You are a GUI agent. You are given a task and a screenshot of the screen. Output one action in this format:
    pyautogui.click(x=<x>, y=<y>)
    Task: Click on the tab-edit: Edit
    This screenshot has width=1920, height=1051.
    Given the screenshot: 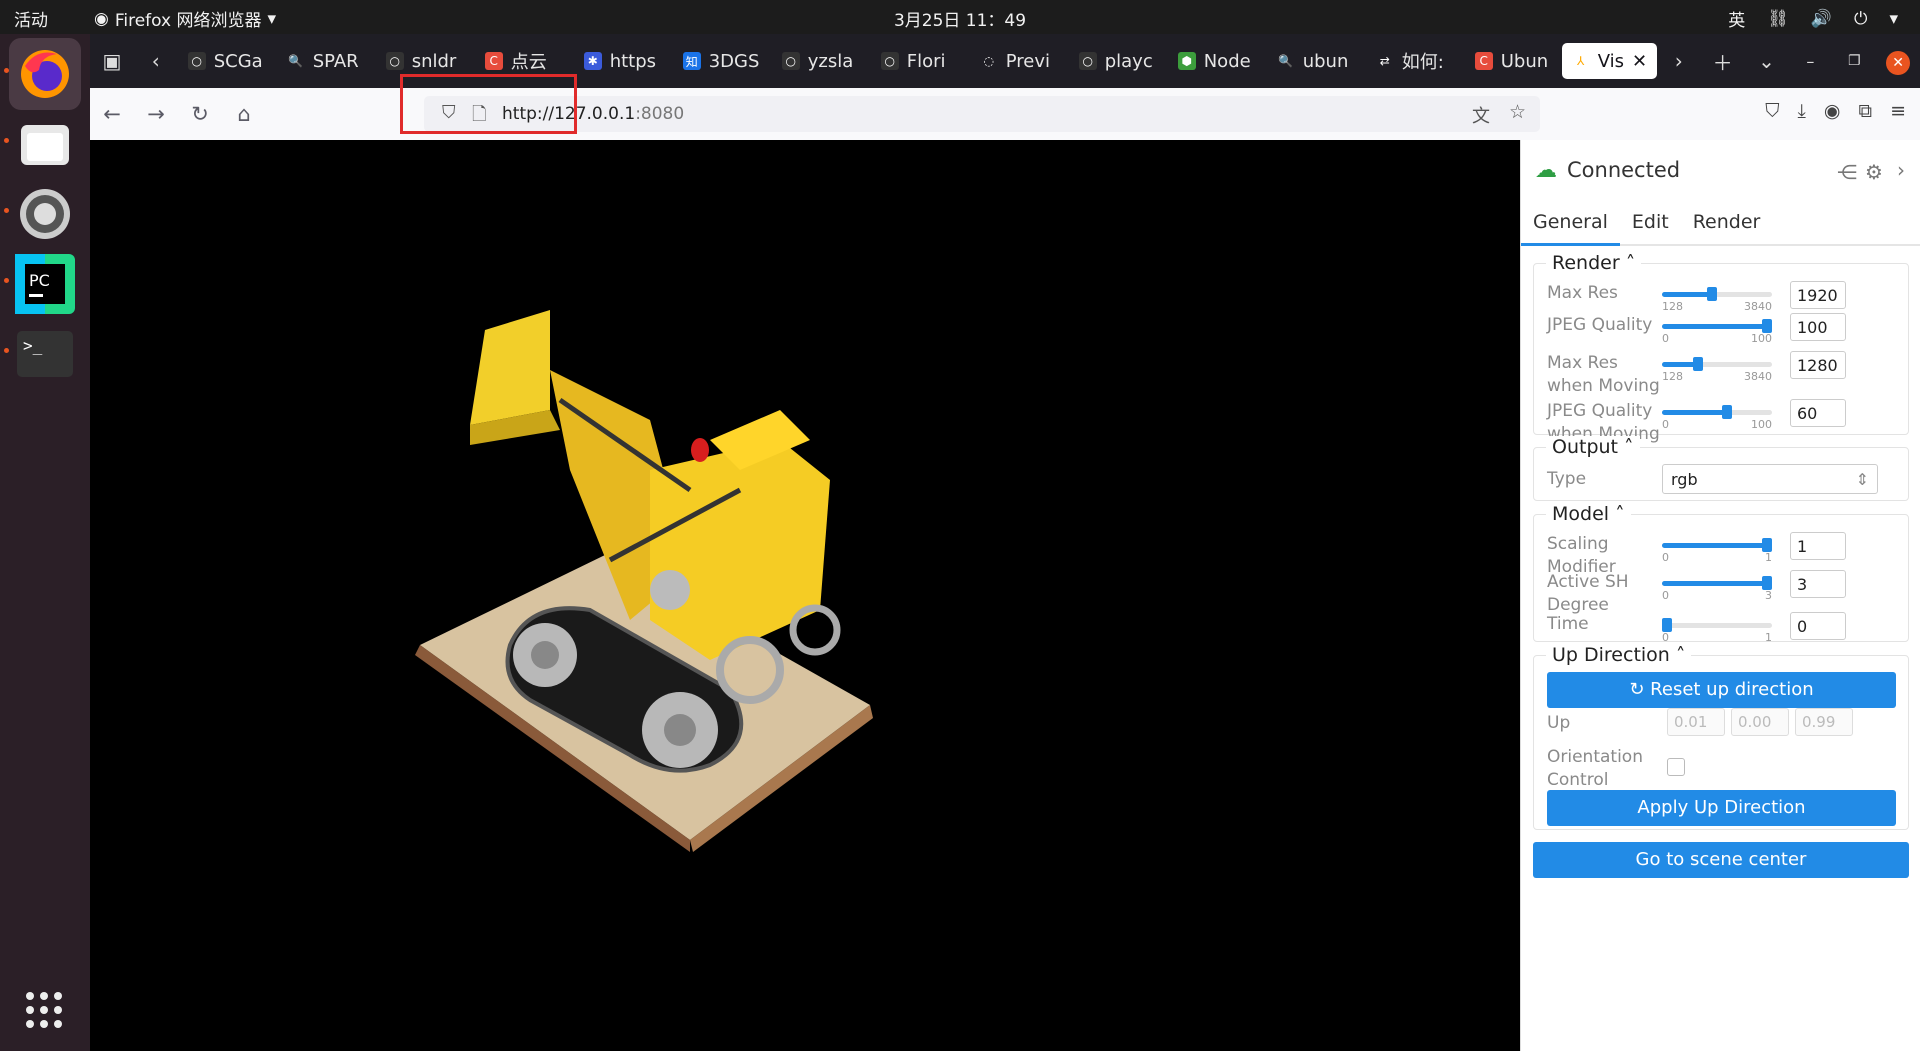 What is the action you would take?
    pyautogui.click(x=1650, y=222)
    